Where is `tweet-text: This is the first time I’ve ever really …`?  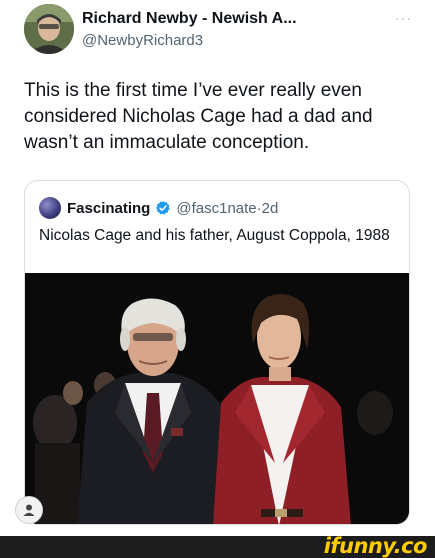 tweet-text: This is the first time I’ve ever really … is located at coordinates (198, 116).